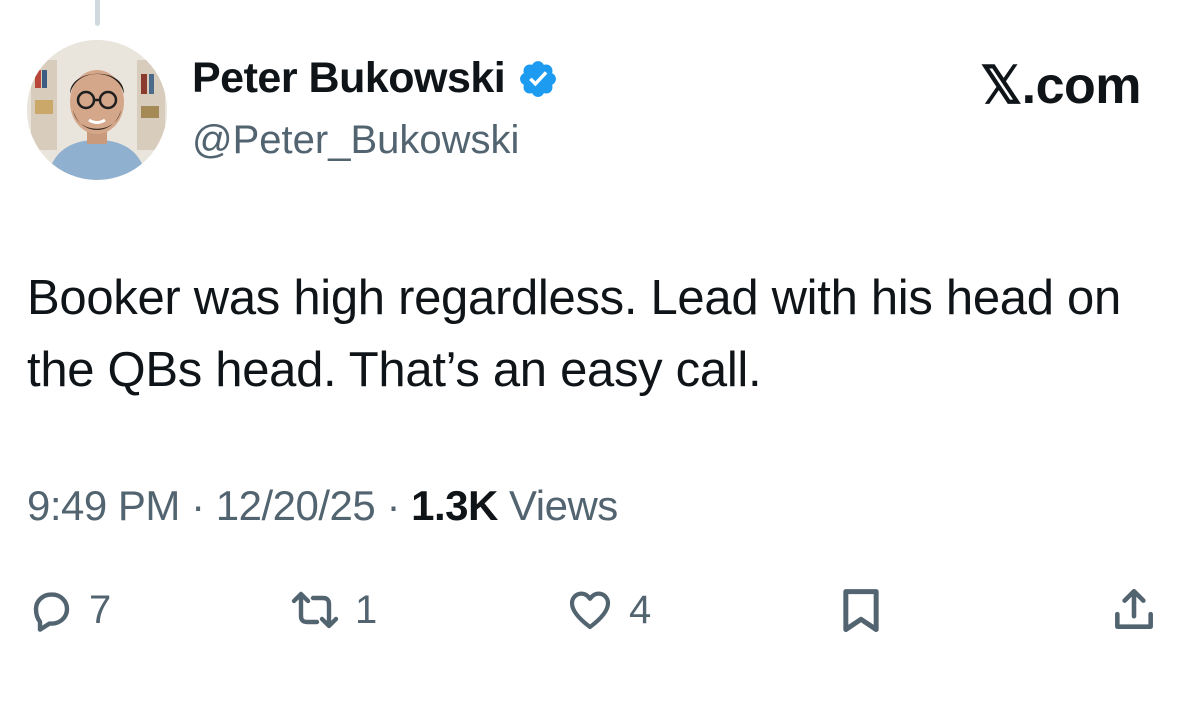 The image size is (1199, 724). What do you see at coordinates (349, 78) in the screenshot?
I see `author-display-name: Peter Bukowski` at bounding box center [349, 78].